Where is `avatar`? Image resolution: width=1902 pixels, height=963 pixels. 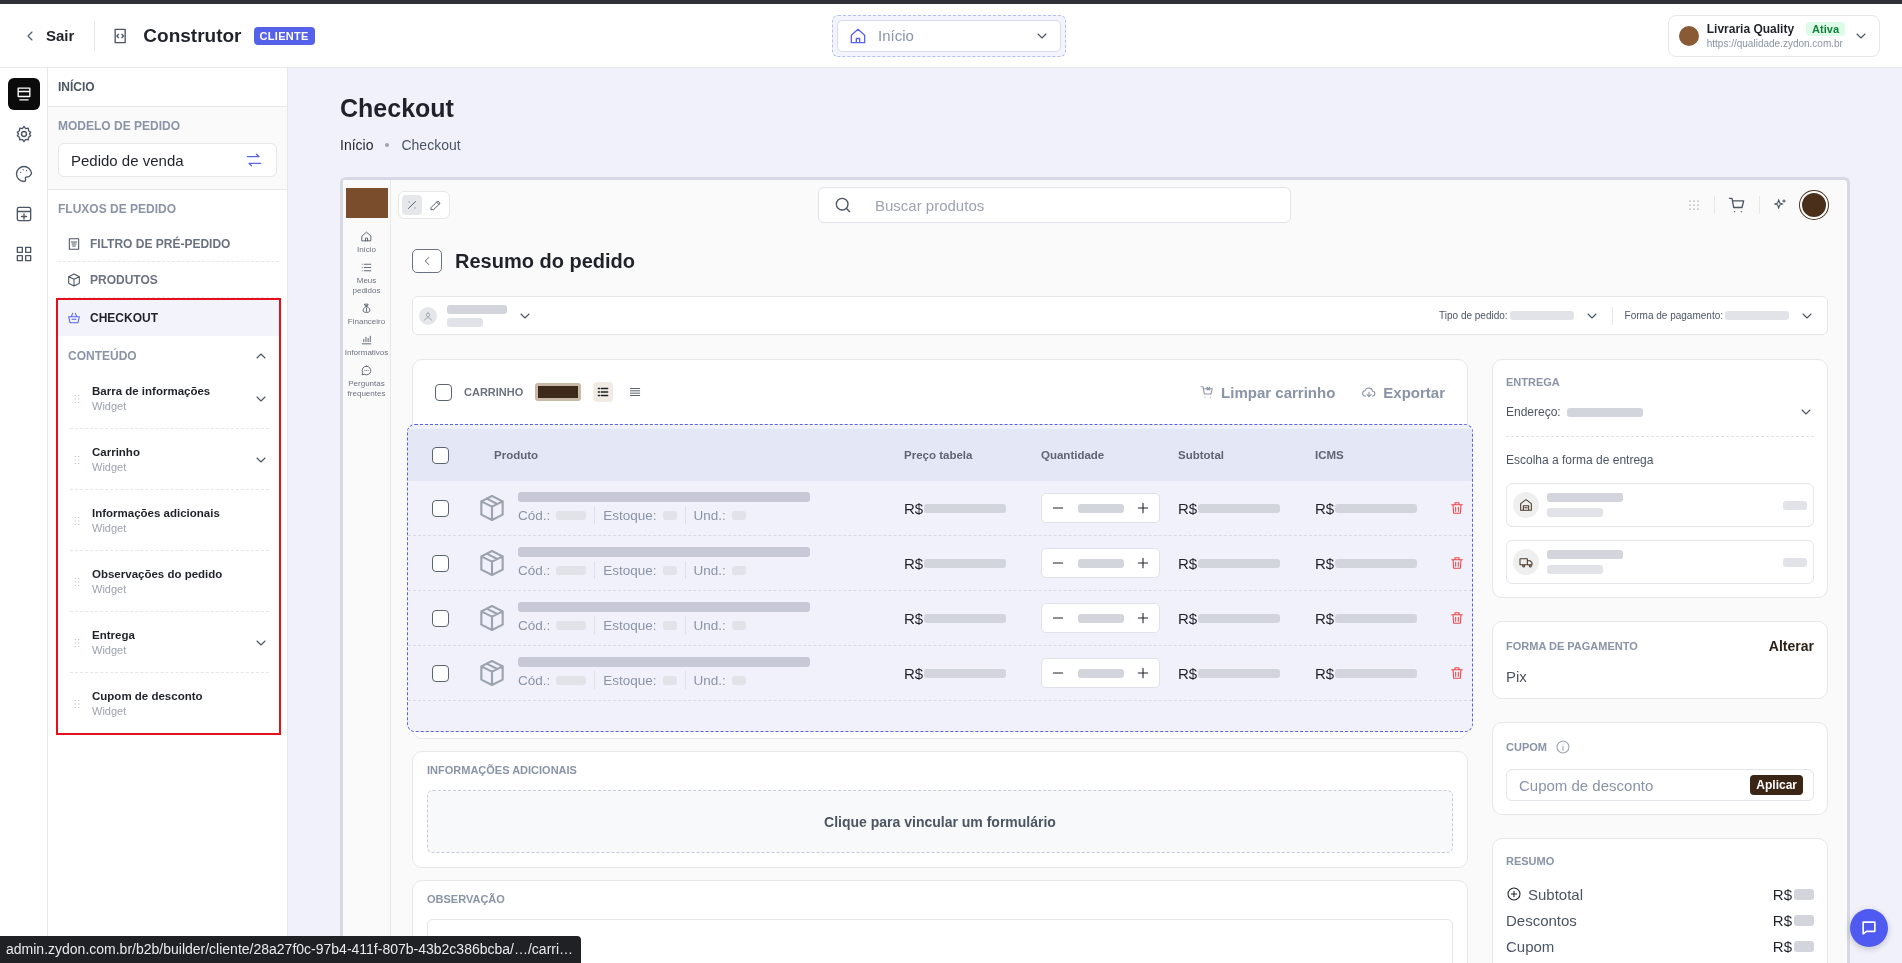
avatar is located at coordinates (1814, 205).